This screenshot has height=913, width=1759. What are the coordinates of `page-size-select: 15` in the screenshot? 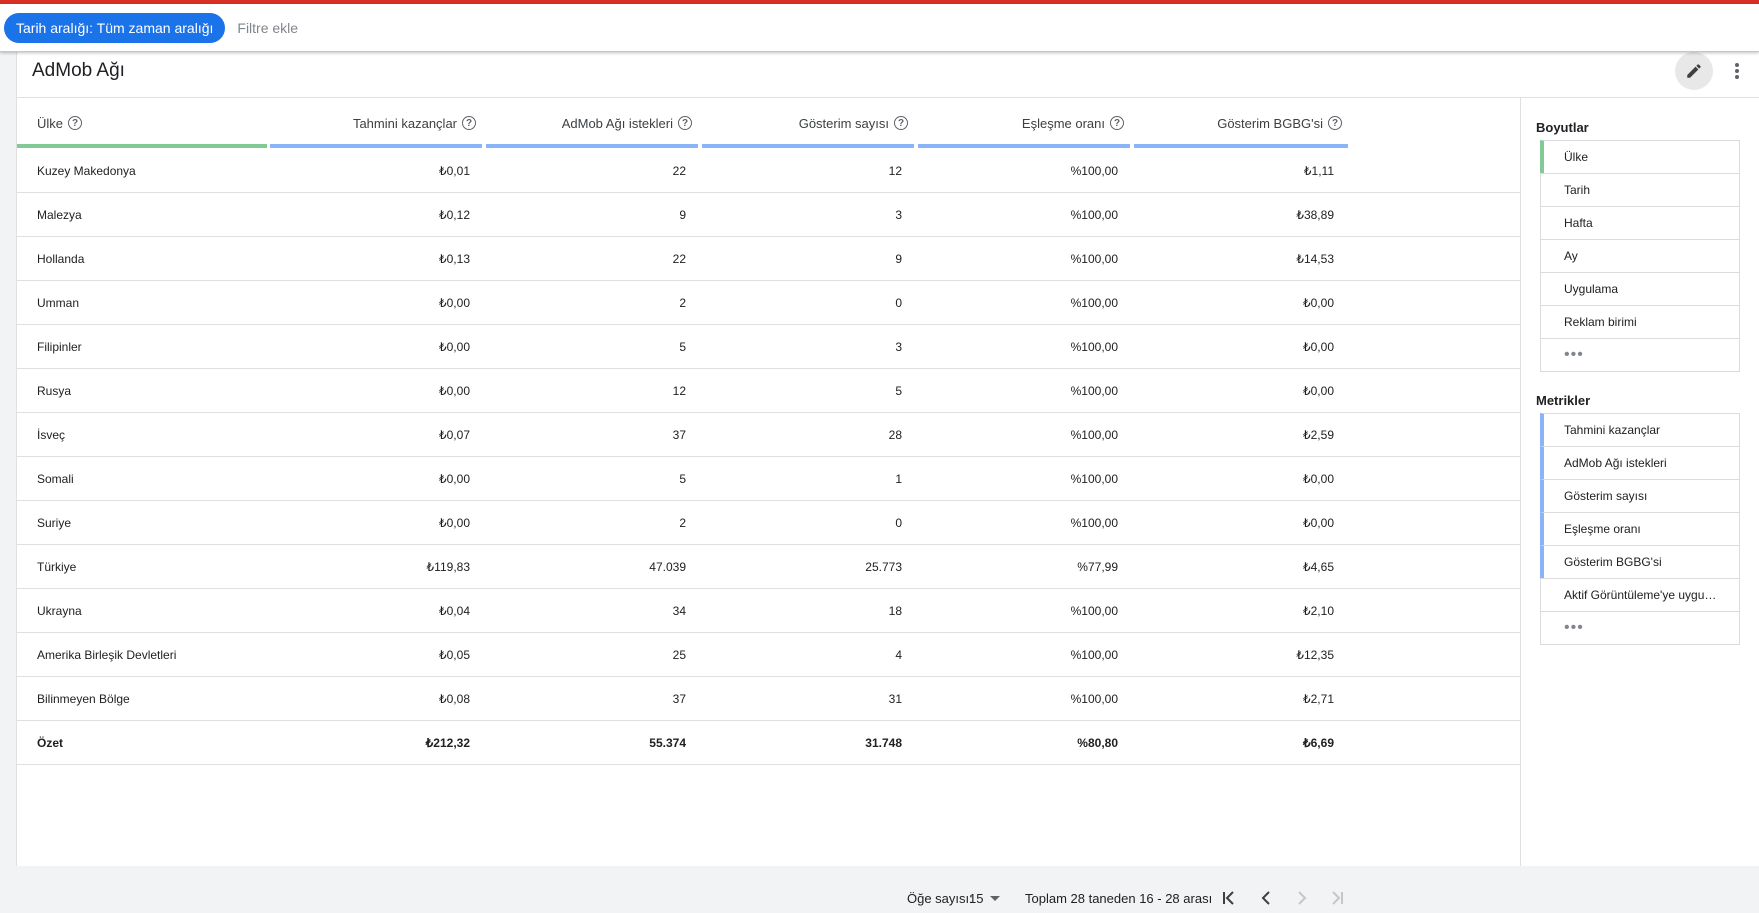 It's located at (985, 898).